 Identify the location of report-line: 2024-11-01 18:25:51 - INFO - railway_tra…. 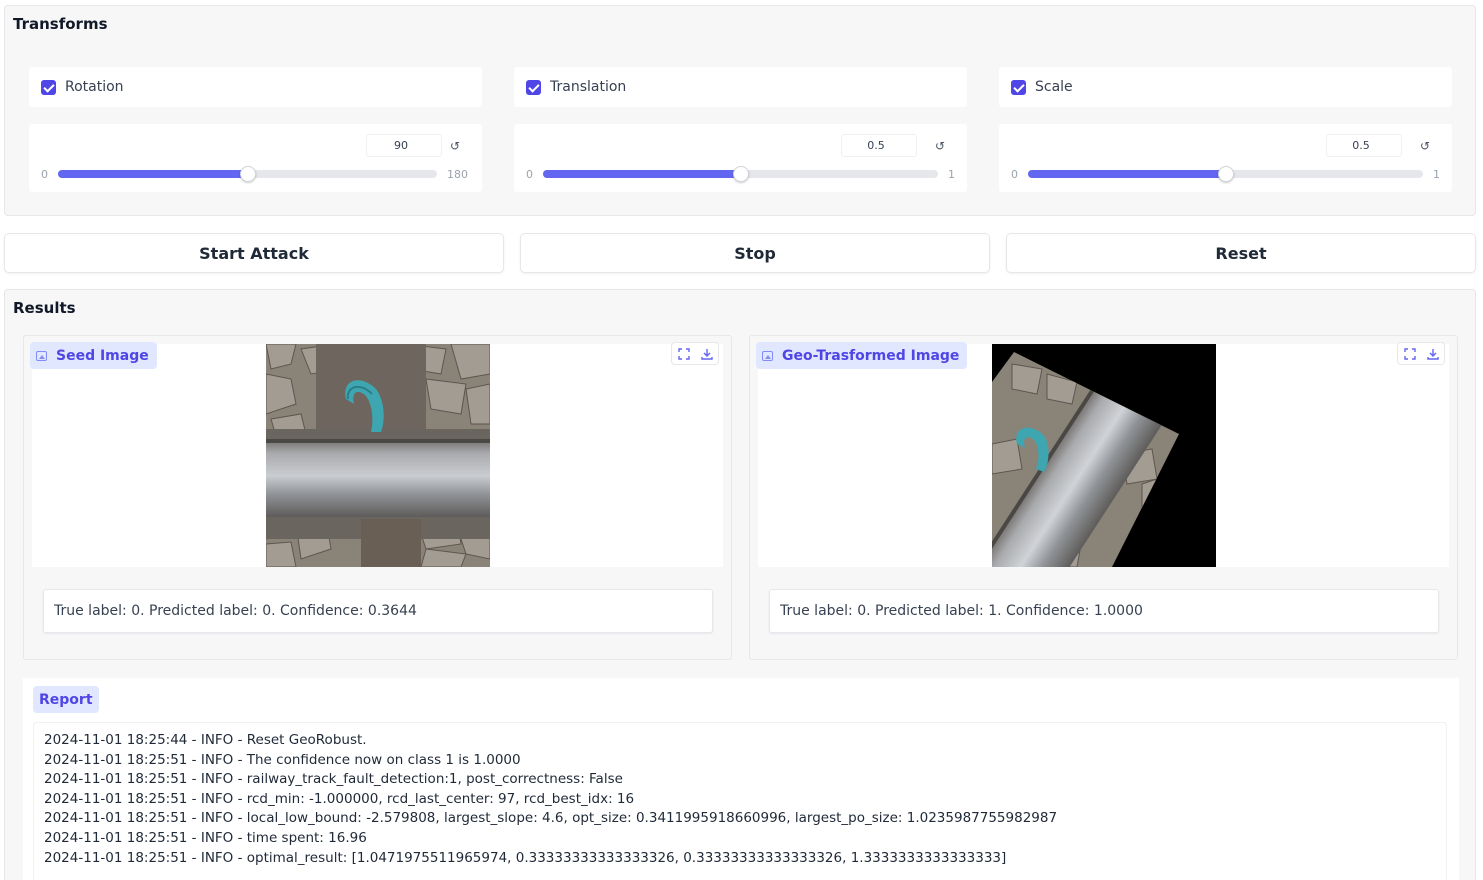
(333, 779).